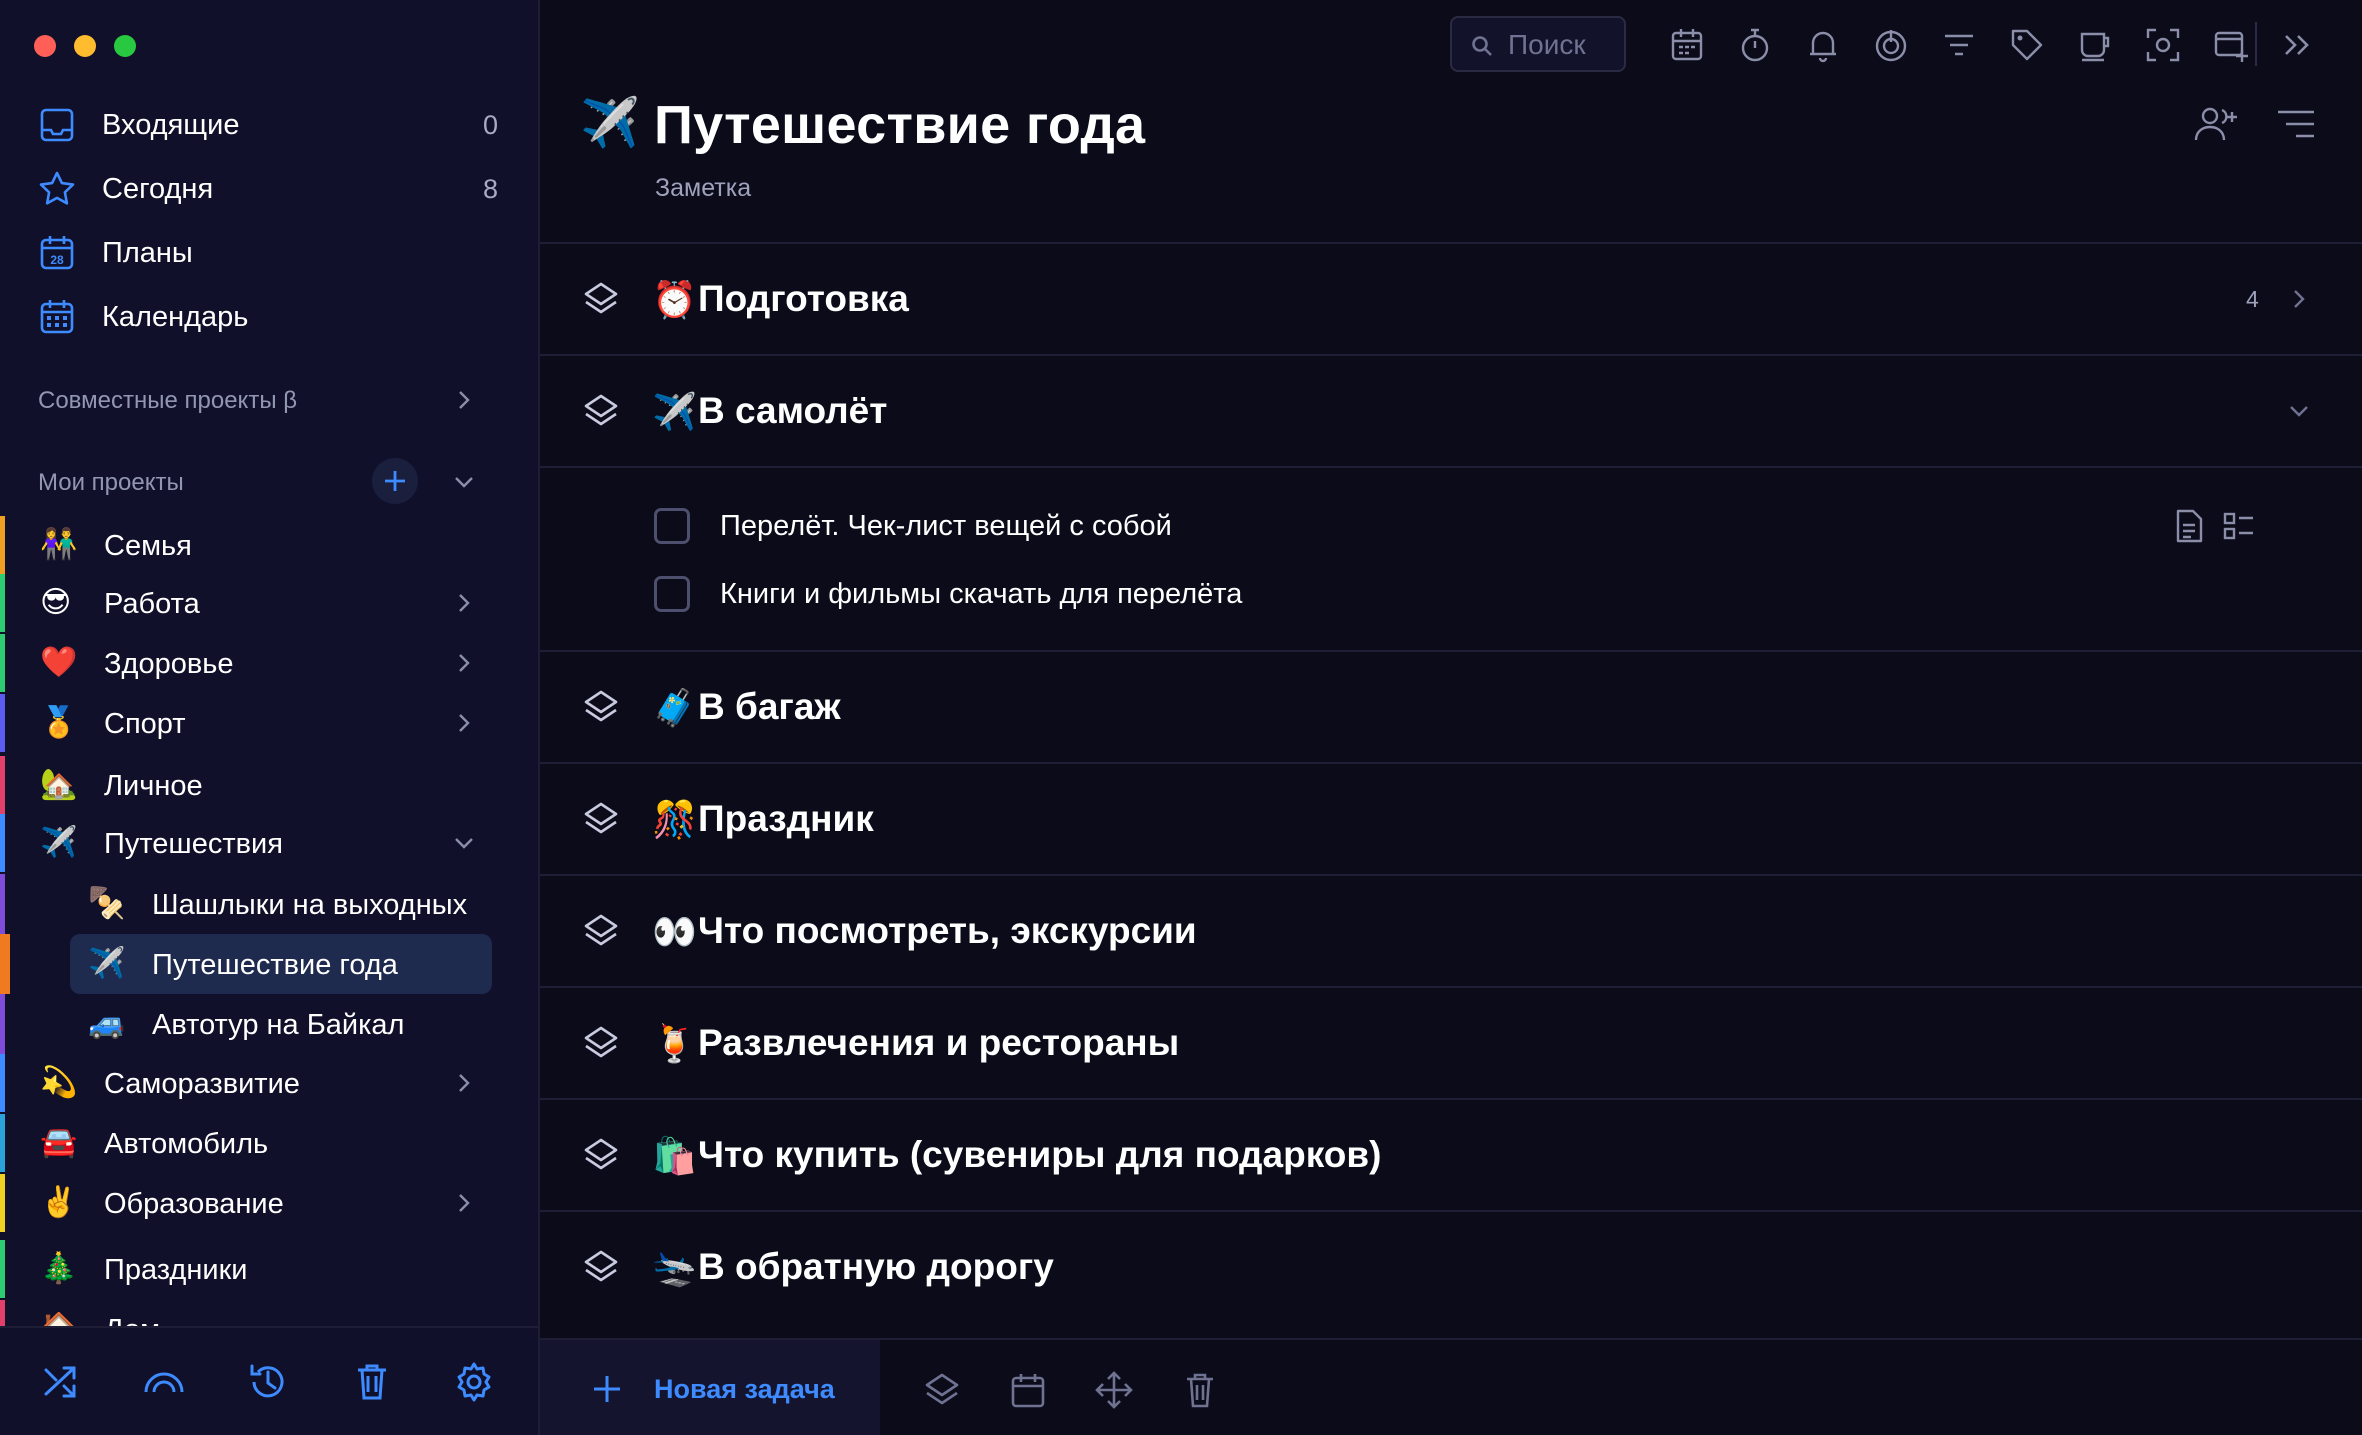 This screenshot has height=1435, width=2362. I want to click on project-label: Работа, so click(152, 604).